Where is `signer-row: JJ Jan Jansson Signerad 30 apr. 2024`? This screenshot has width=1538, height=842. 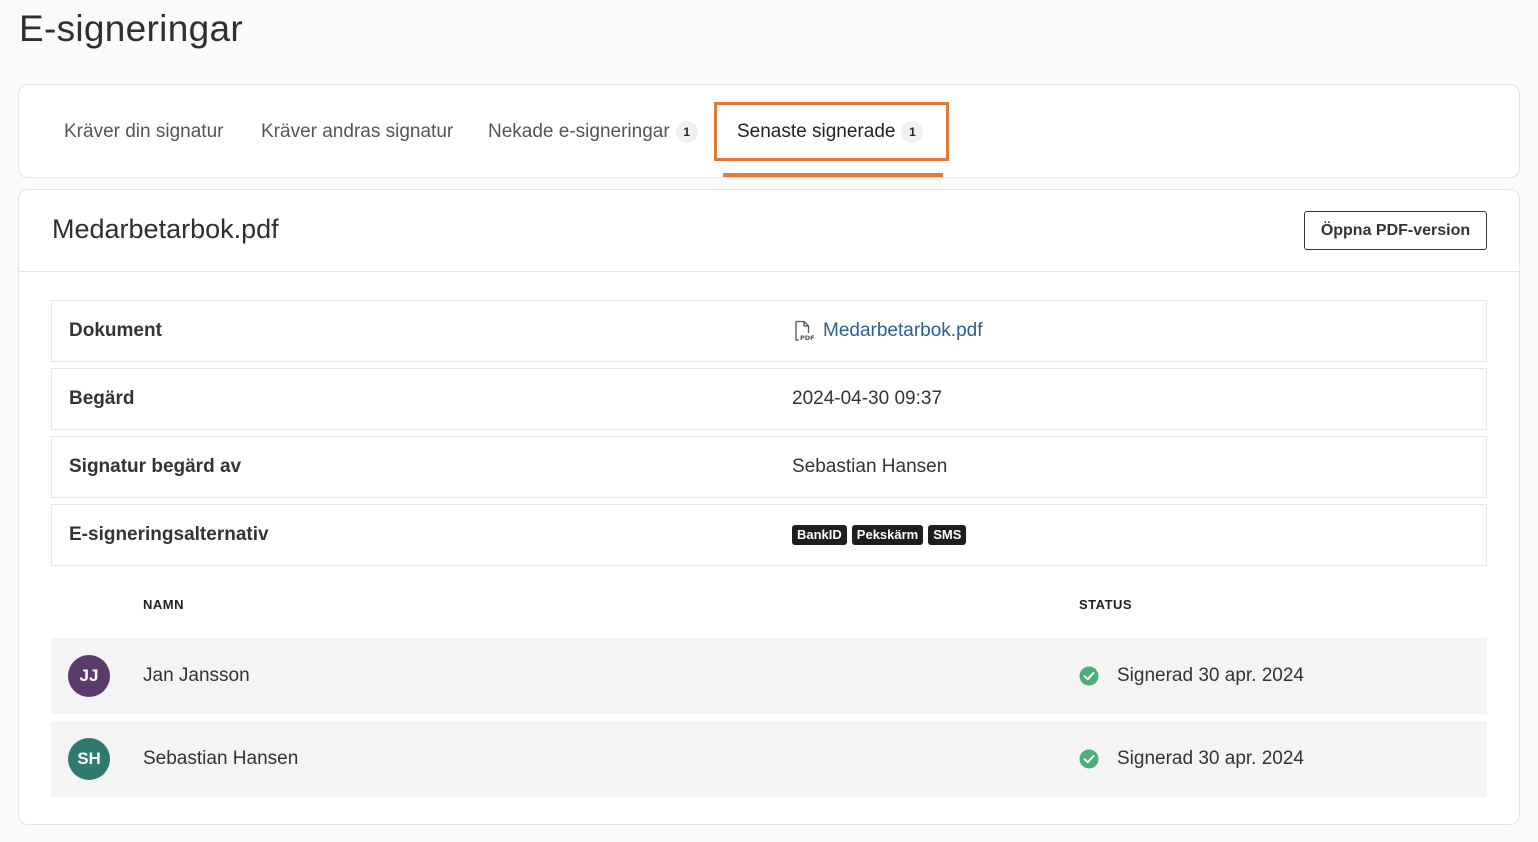
signer-row: JJ Jan Jansson Signerad 30 apr. 2024 is located at coordinates (769, 676).